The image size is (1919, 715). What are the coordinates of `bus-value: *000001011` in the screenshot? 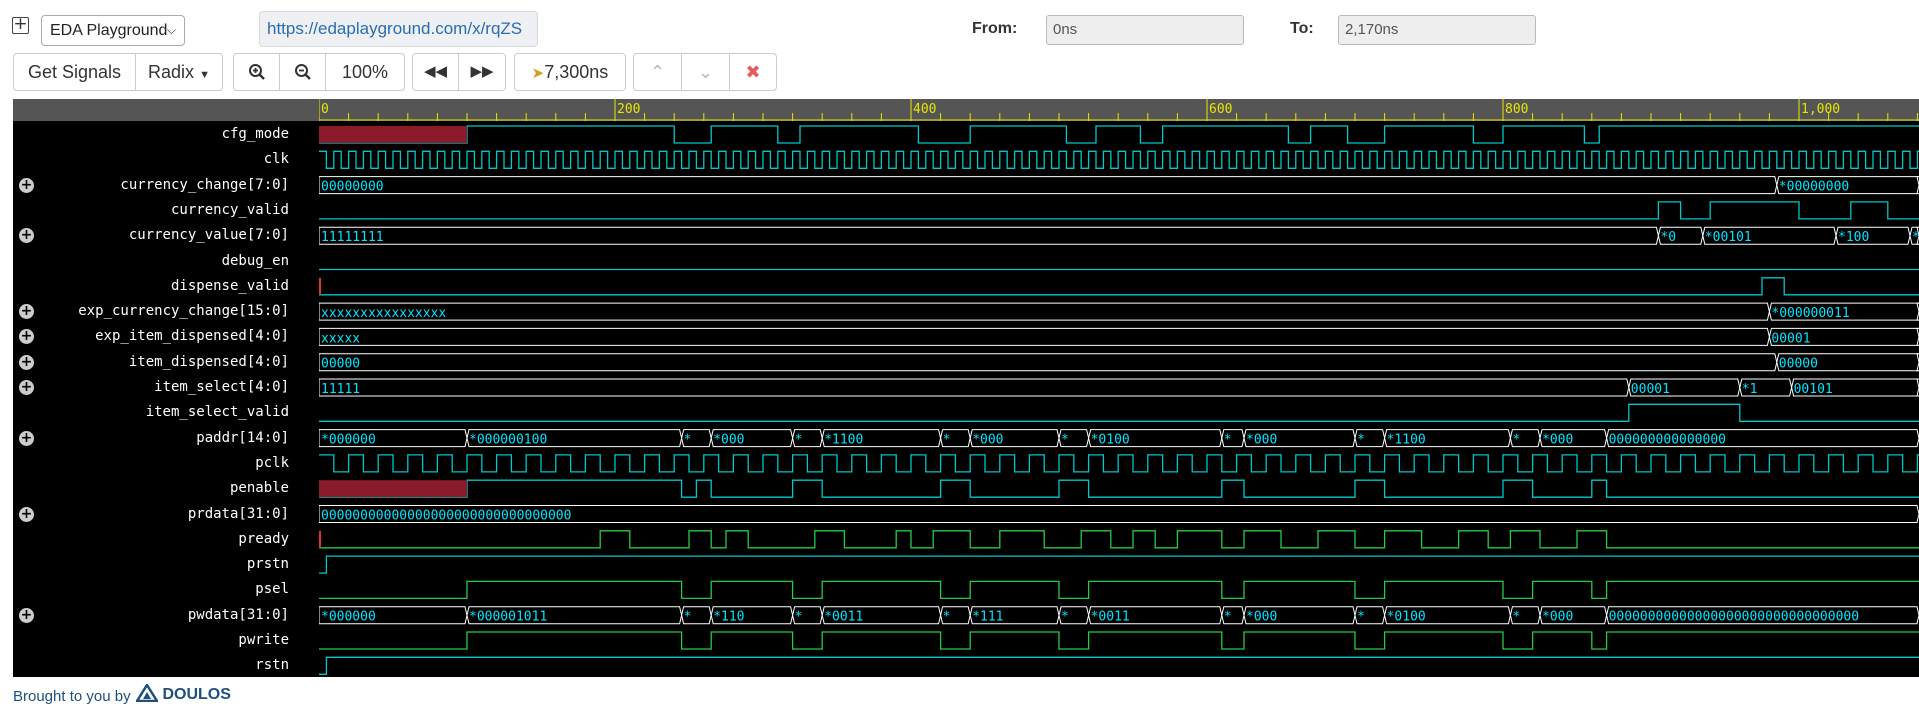 It's located at (508, 617).